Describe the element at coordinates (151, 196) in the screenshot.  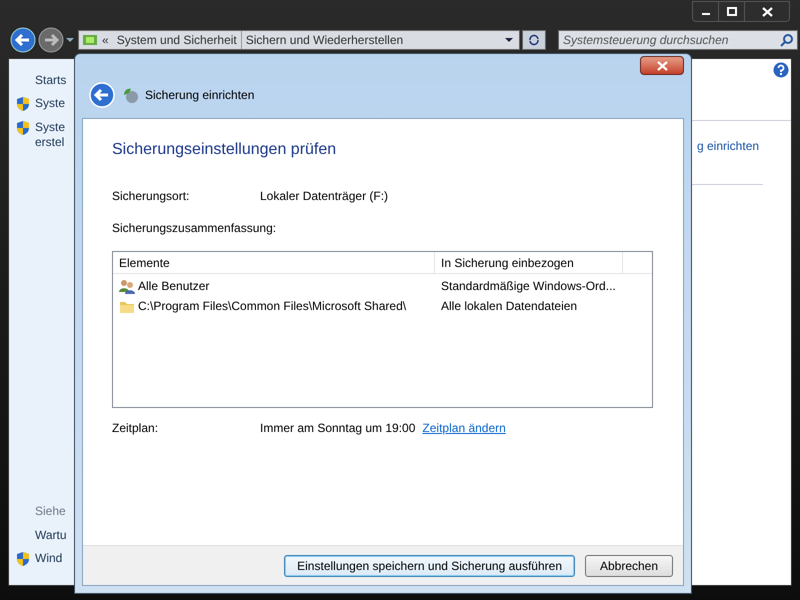
I see `field-label: Sicherungsort:` at that location.